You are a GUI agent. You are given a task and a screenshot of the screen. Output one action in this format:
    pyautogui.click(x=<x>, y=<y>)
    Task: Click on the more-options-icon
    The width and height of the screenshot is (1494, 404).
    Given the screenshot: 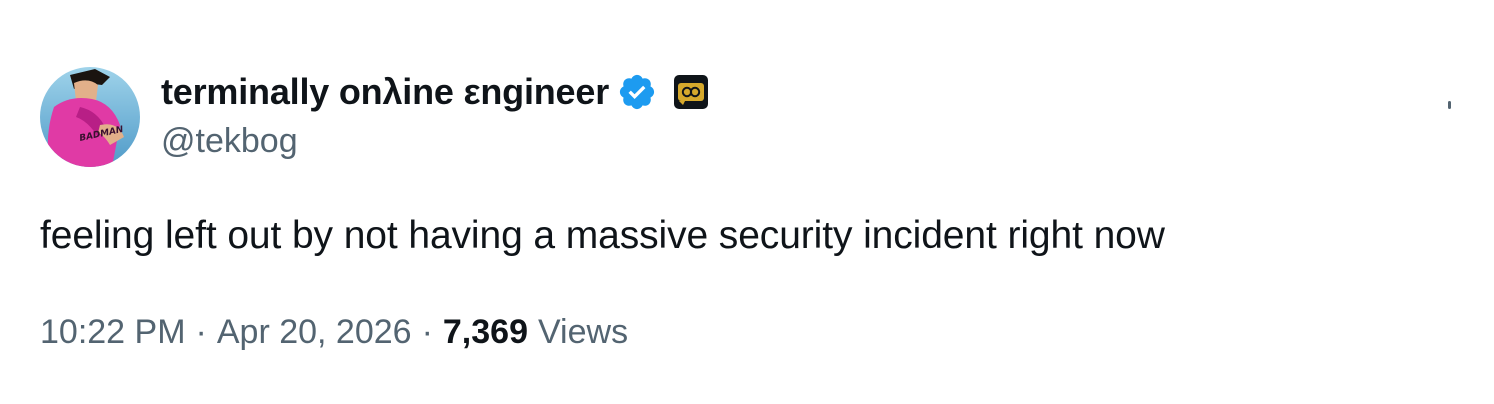 What is the action you would take?
    pyautogui.click(x=1450, y=106)
    